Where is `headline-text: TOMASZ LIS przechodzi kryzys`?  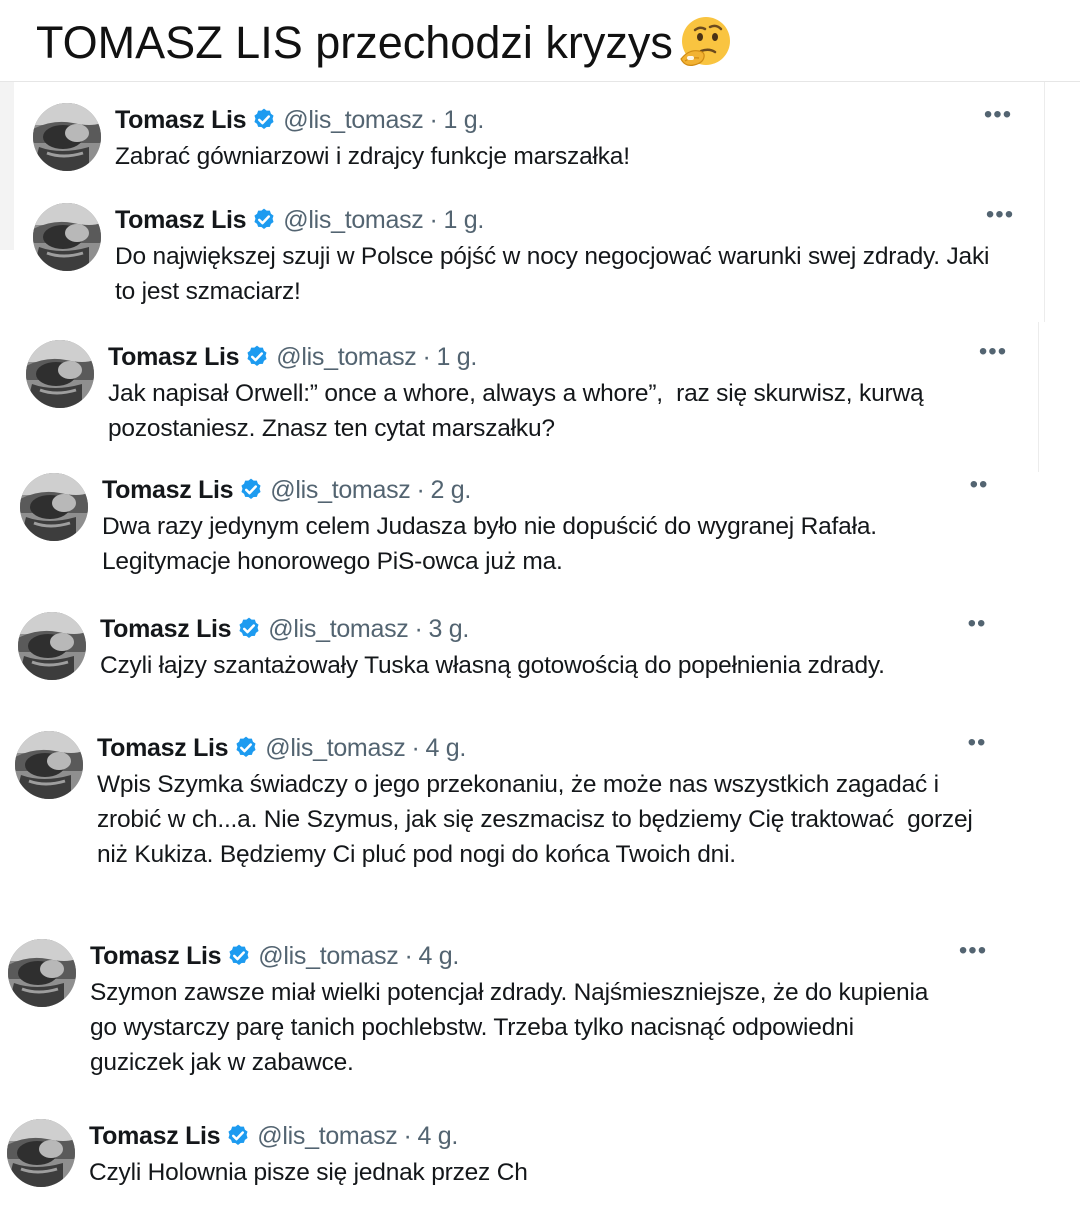 headline-text: TOMASZ LIS przechodzi kryzys is located at coordinates (354, 42).